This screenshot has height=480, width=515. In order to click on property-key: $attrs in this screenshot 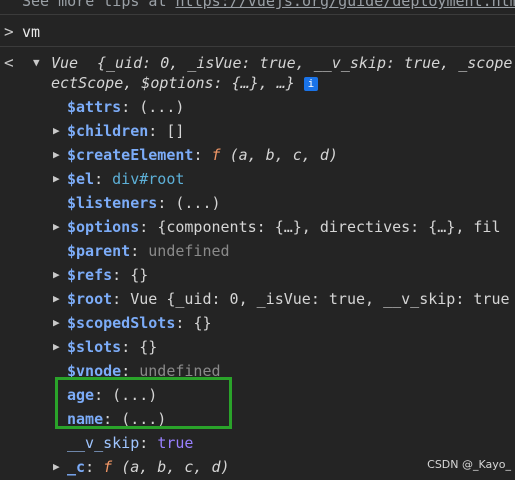, I will do `click(94, 107)`.